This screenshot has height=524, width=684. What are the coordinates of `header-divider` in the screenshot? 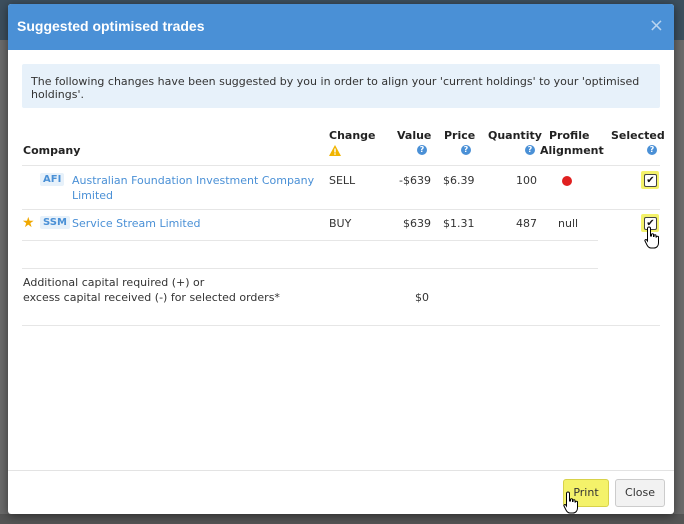 It's located at (341, 165).